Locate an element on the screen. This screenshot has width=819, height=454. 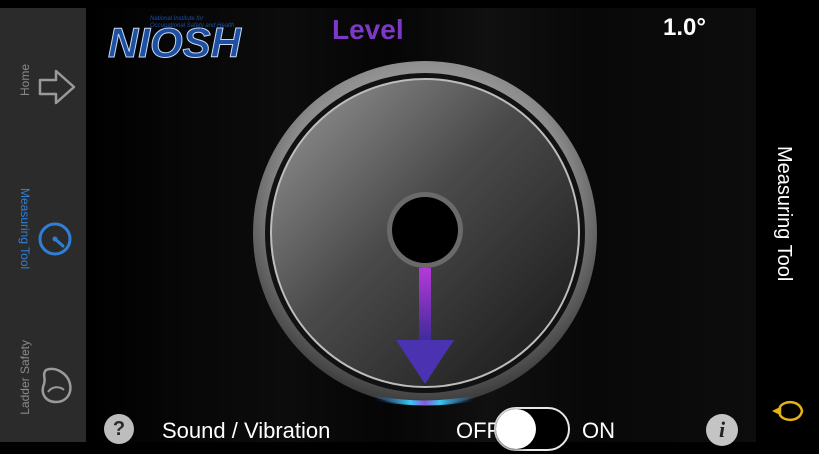
tab-home-label: Home is located at coordinates (25, 80).